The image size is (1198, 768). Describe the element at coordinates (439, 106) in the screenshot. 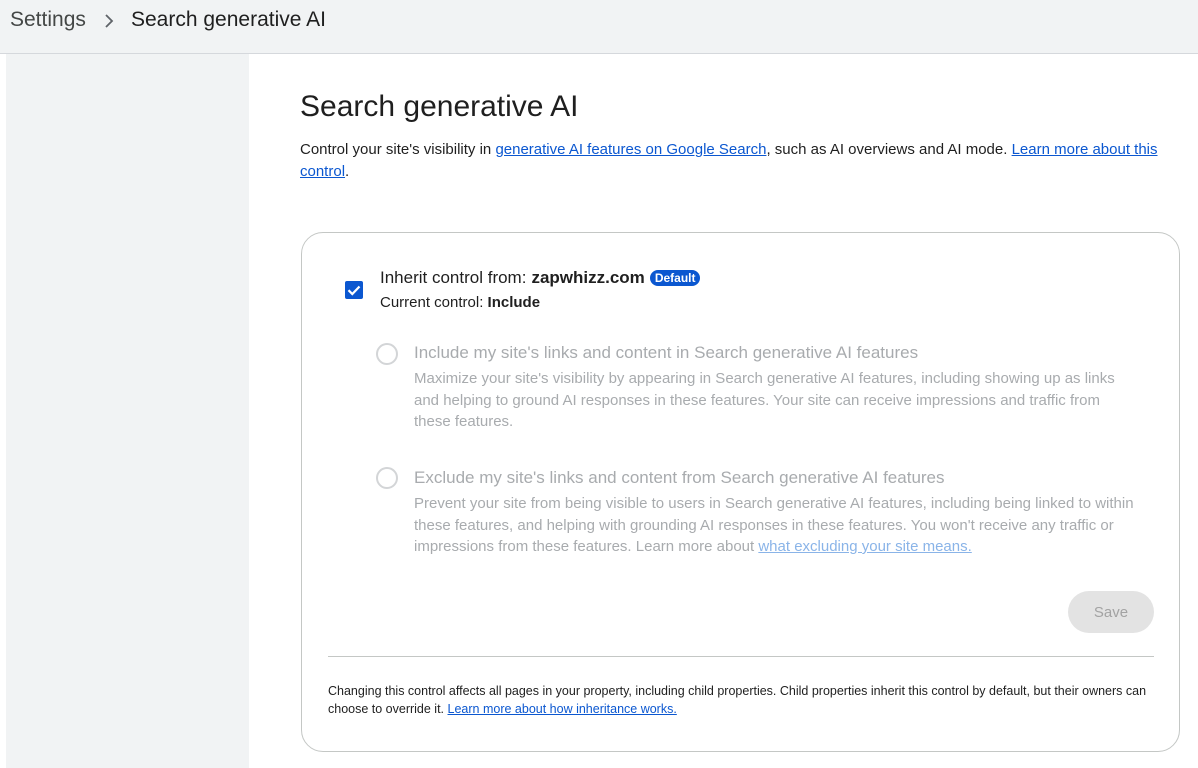

I see `page-title: Search generative AI` at that location.